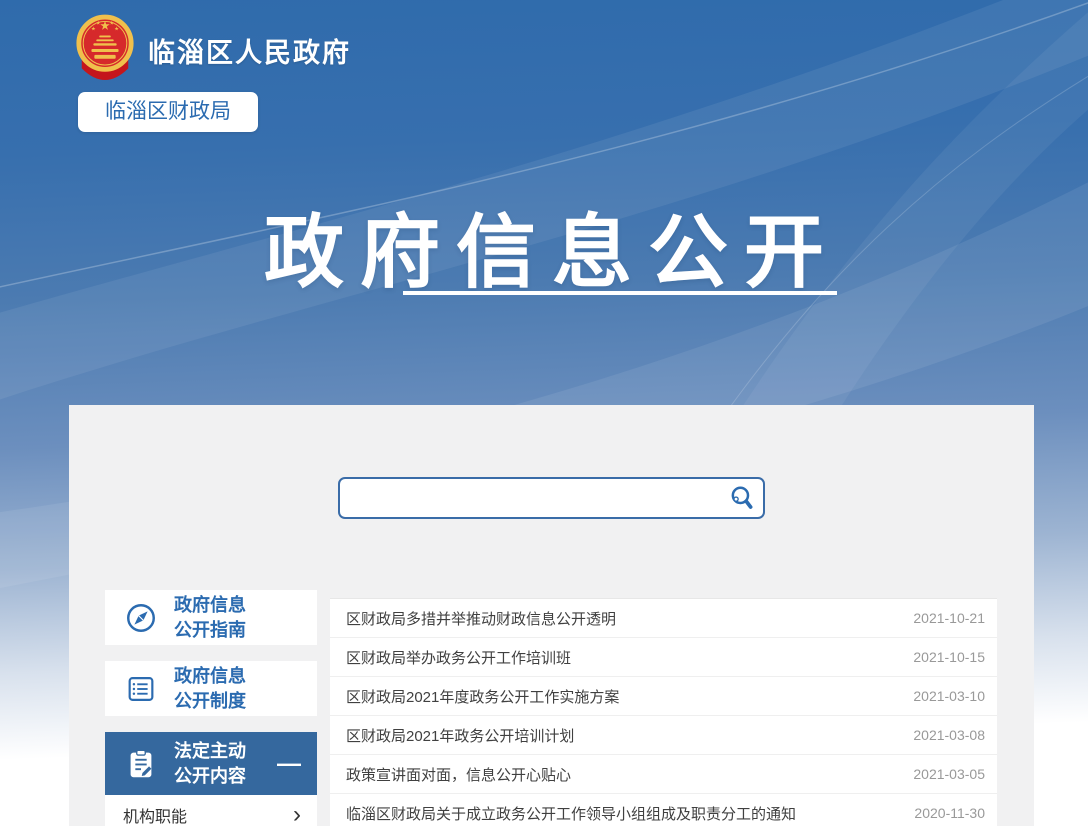 This screenshot has width=1088, height=826. Describe the element at coordinates (949, 813) in the screenshot. I see `news-date: 2020-11-30` at that location.